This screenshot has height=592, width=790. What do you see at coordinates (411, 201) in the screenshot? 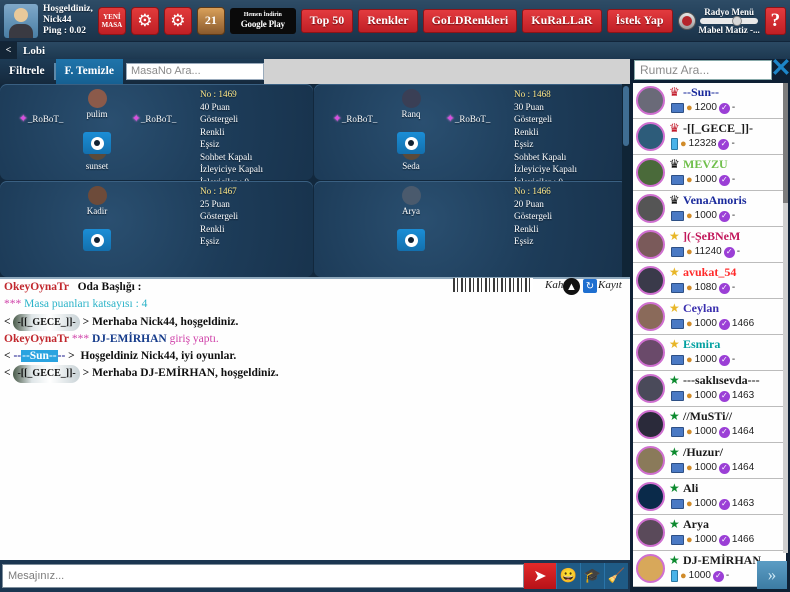
I see `table-seat: Arya` at bounding box center [411, 201].